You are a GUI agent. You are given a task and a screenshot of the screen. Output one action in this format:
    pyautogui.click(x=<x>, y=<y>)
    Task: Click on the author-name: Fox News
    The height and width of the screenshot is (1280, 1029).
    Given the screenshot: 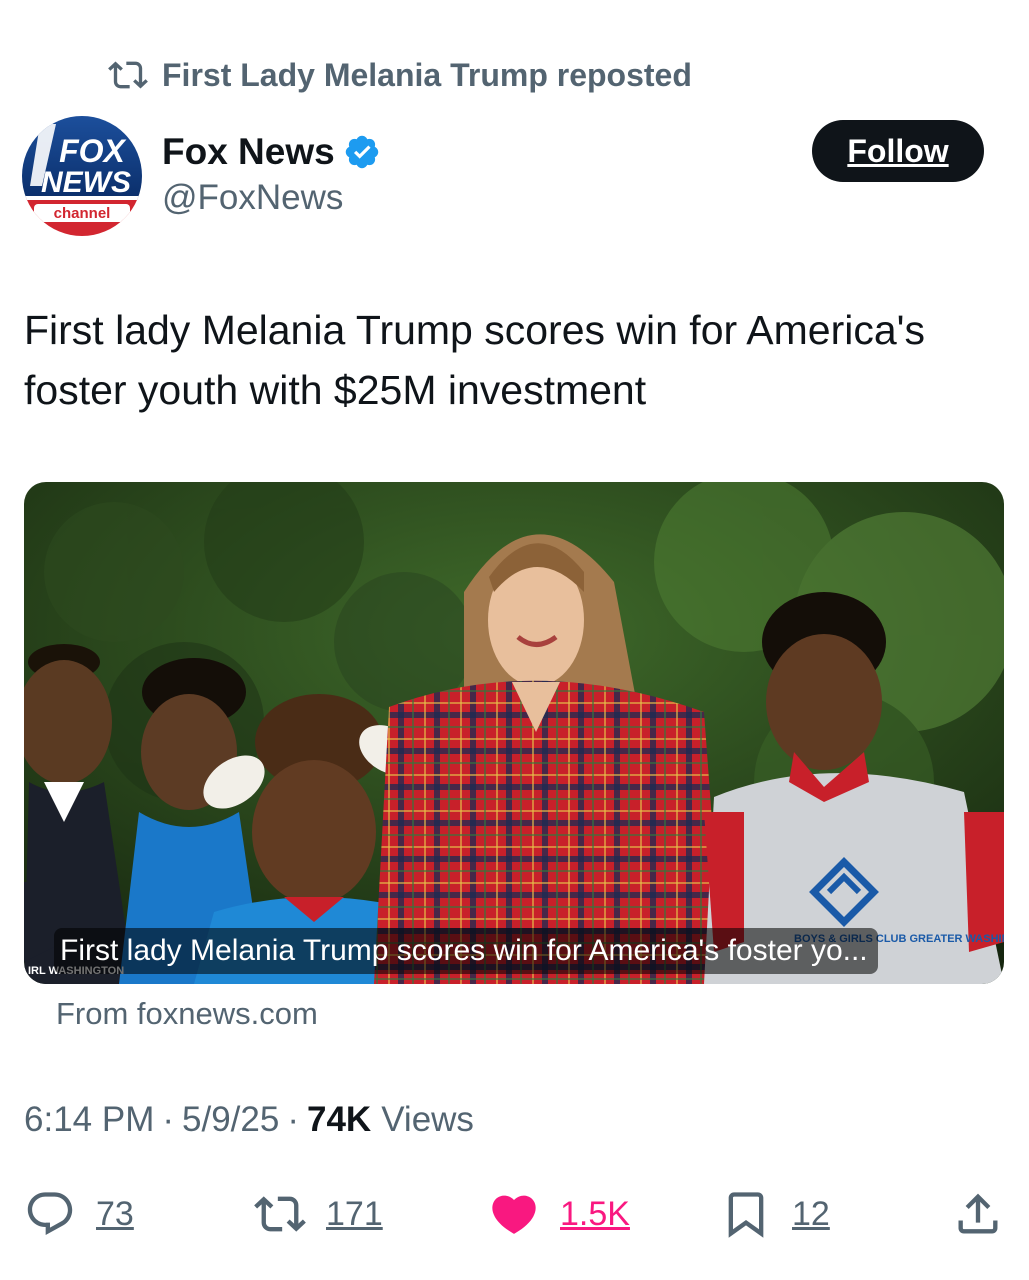 What is the action you would take?
    pyautogui.click(x=248, y=152)
    